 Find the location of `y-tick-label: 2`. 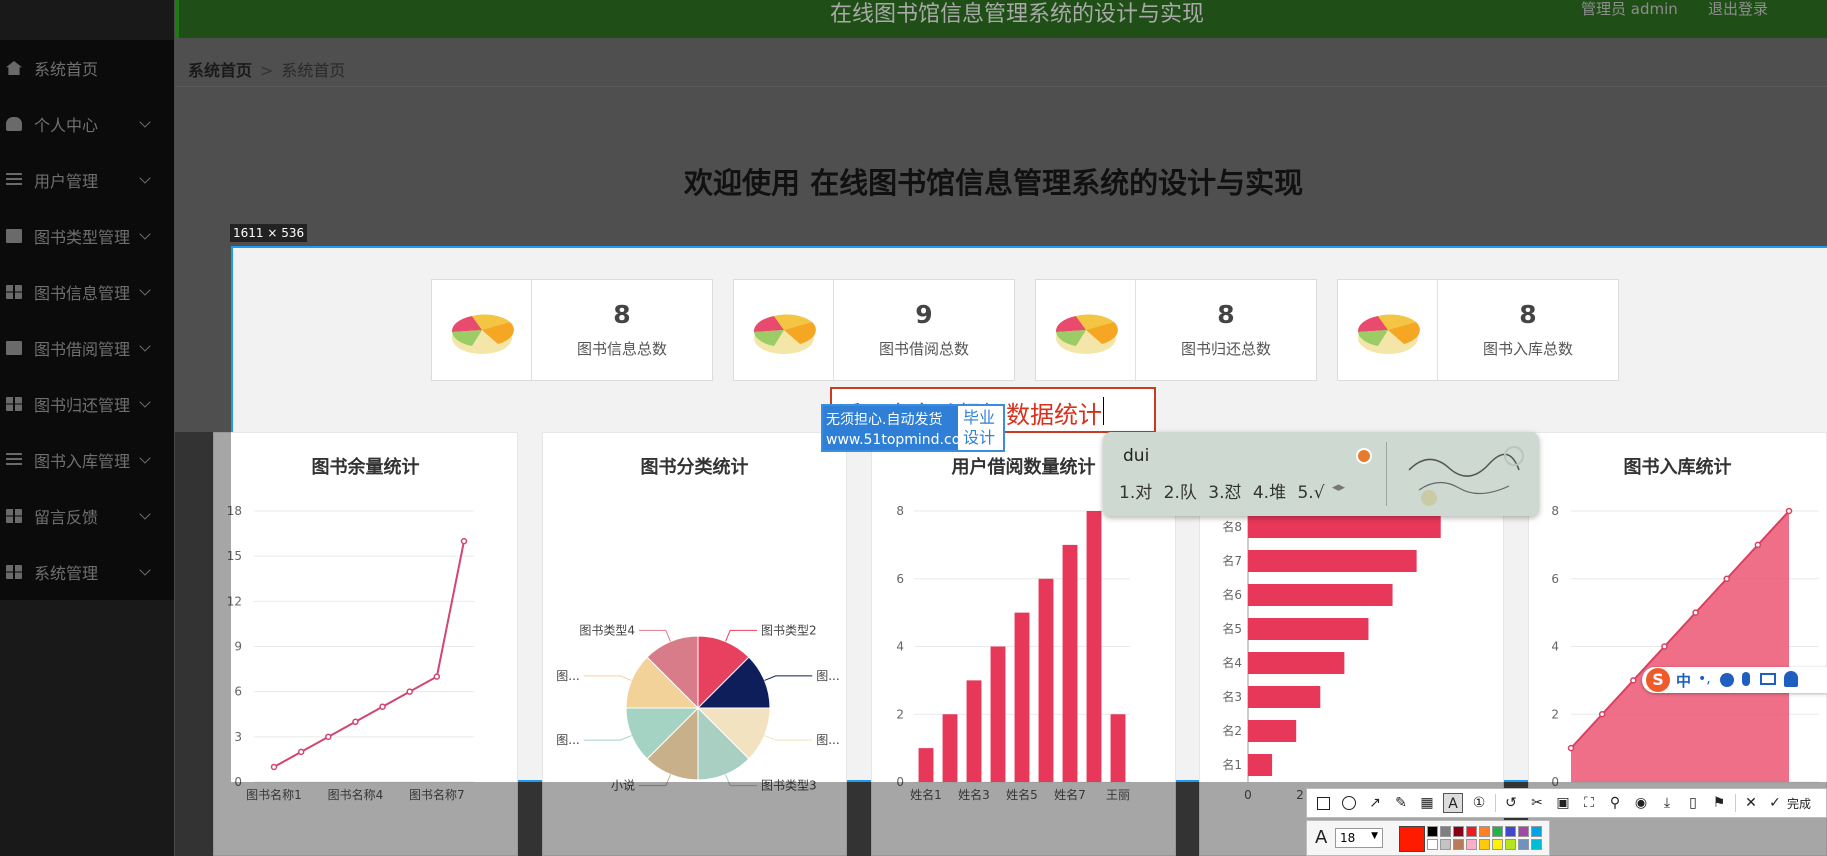

y-tick-label: 2 is located at coordinates (1555, 714).